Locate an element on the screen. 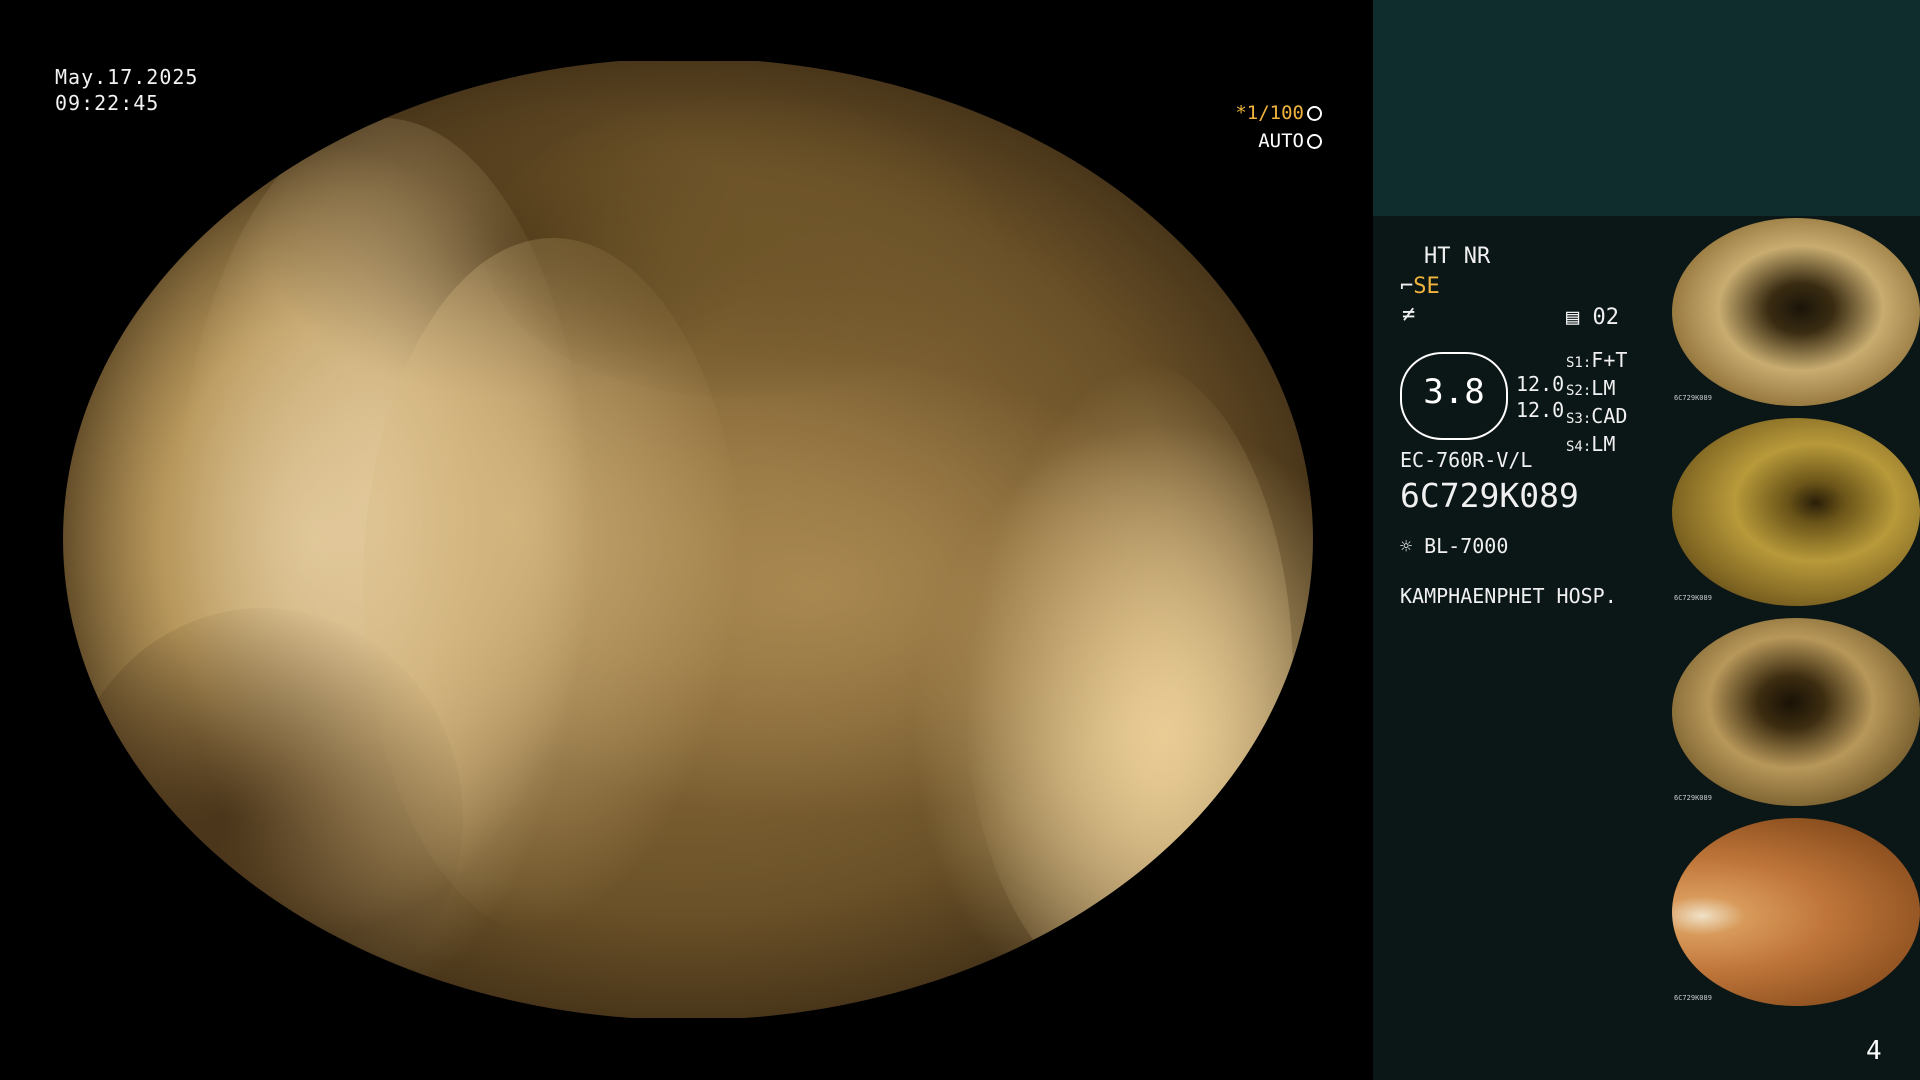  shutter-icon is located at coordinates (1314, 113).